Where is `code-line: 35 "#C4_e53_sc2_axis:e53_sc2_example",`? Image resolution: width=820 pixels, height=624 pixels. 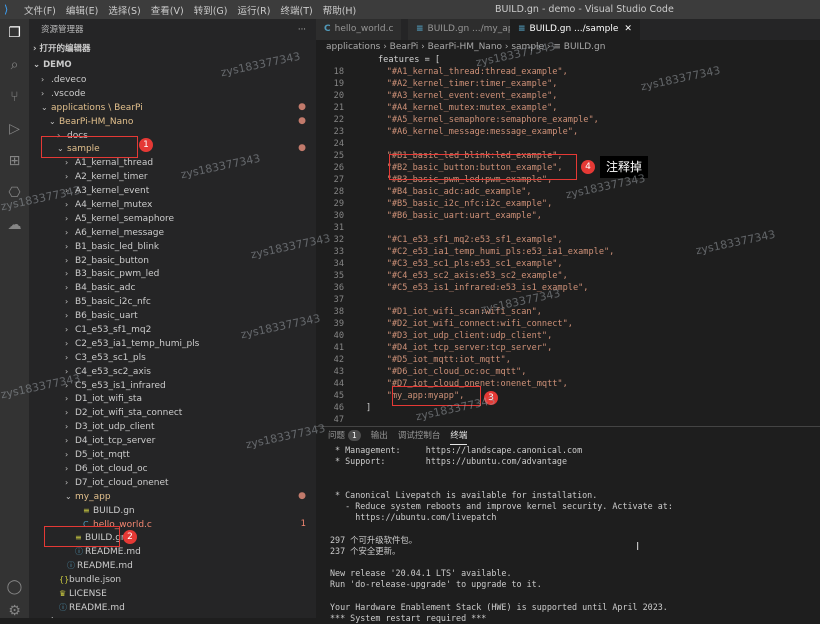
code-line: 35 "#C4_e53_sc2_axis:e53_sc2_example", is located at coordinates (568, 276).